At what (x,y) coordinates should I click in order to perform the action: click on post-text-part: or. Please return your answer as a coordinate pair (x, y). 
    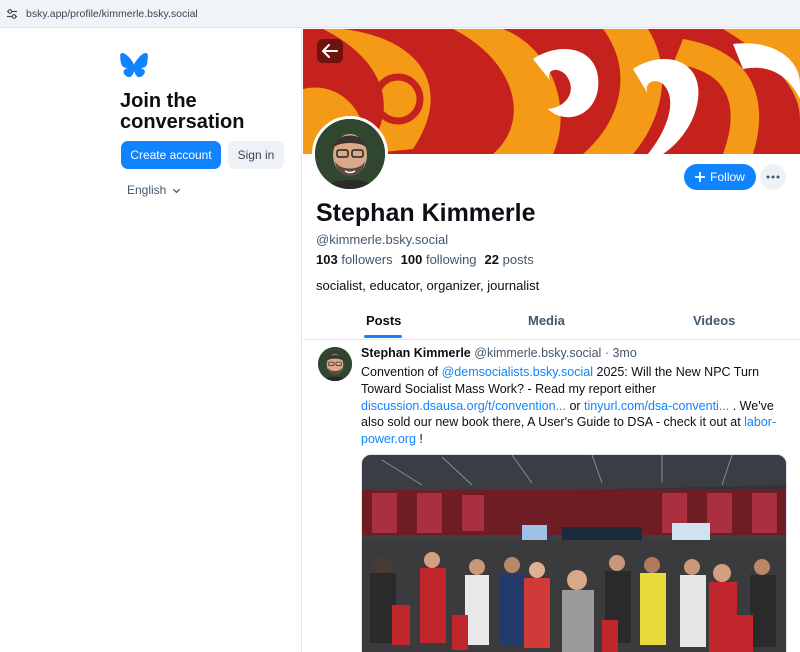
    Looking at the image, I should click on (575, 405).